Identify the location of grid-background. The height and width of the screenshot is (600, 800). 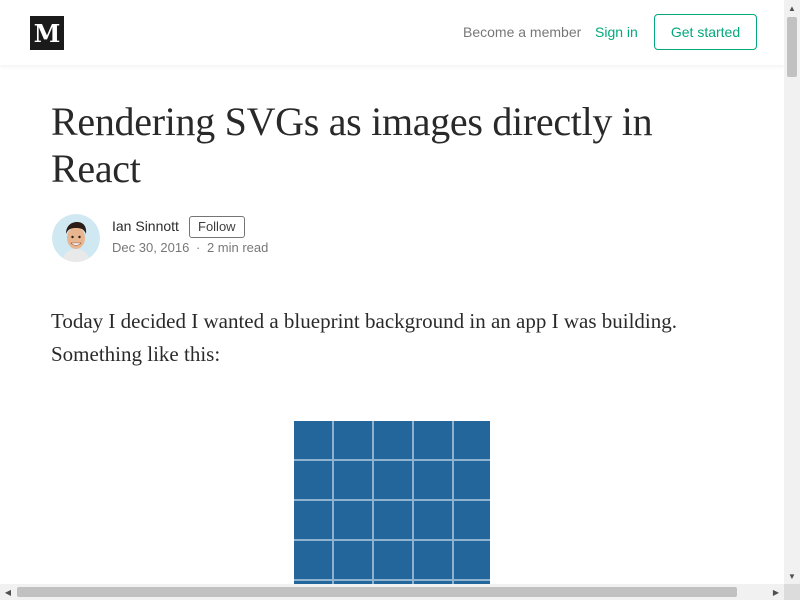
(392, 502).